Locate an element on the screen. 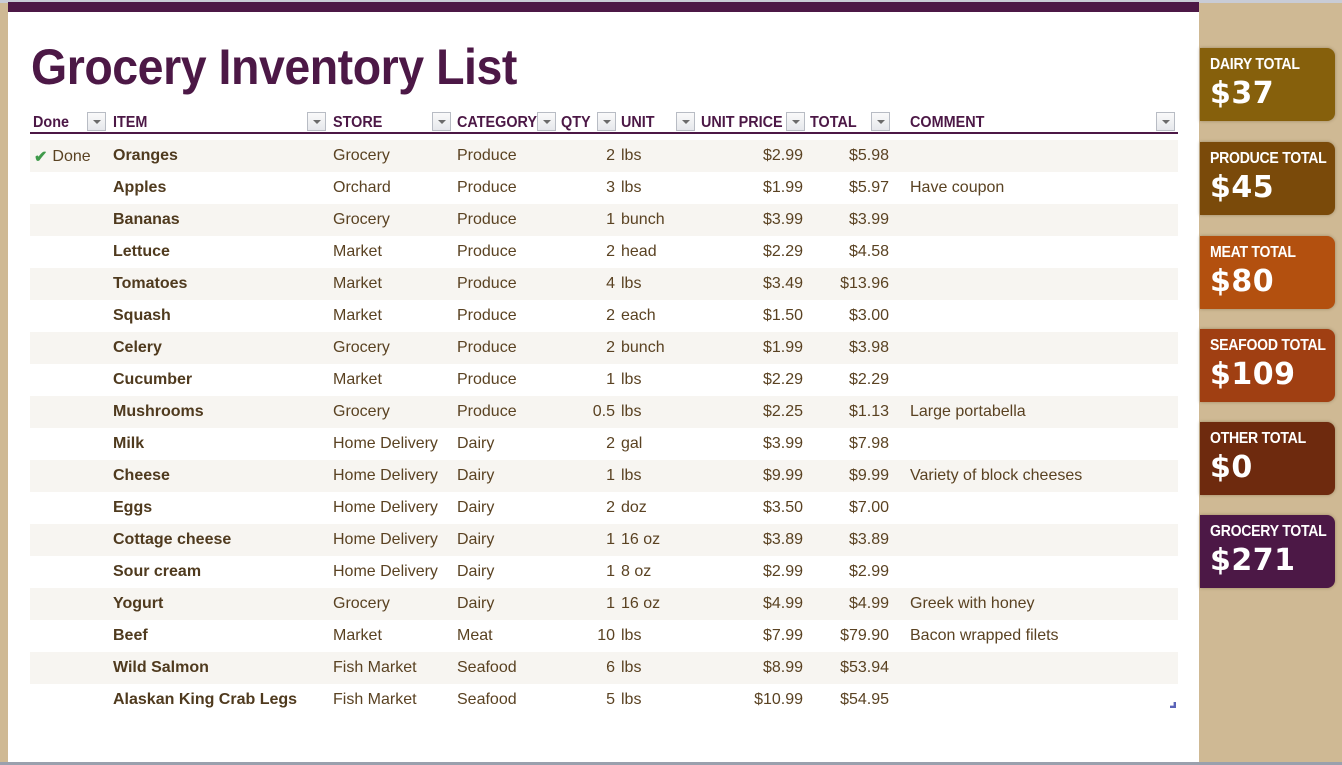  filter-dropdown-store is located at coordinates (441, 121).